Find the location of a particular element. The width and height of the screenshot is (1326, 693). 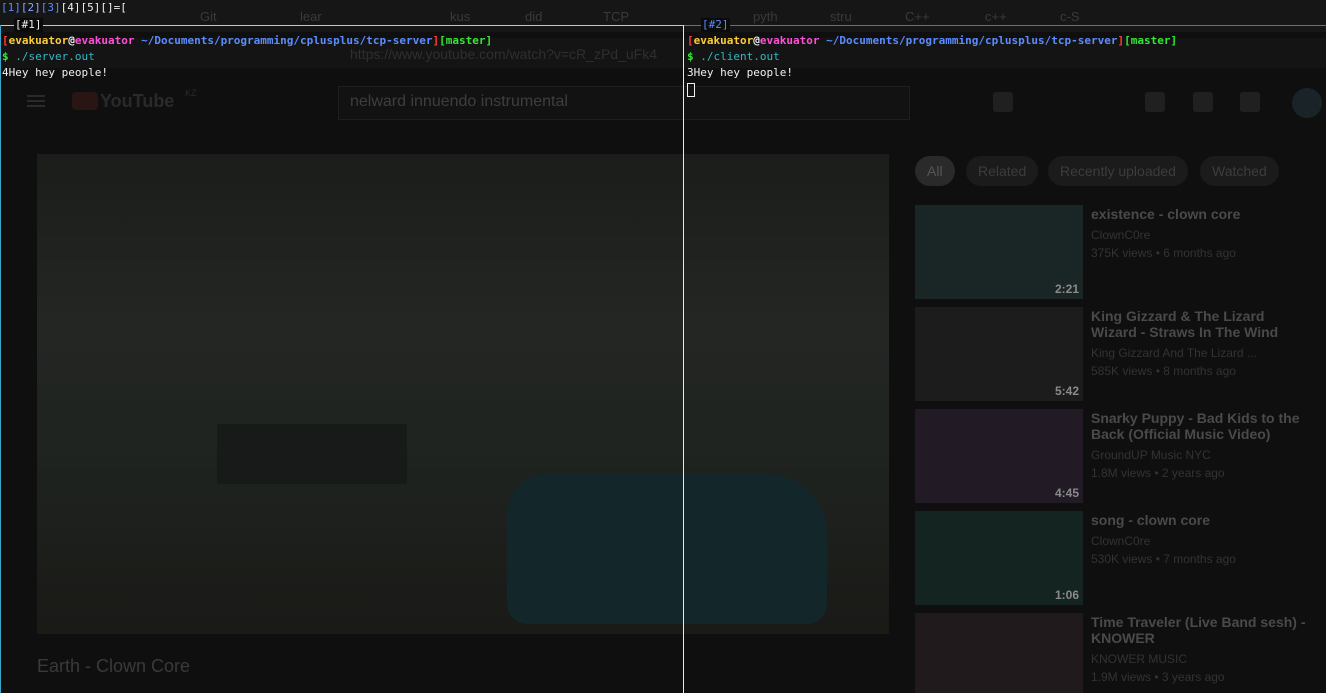

pane-1-title: [#1] is located at coordinates (28, 25).